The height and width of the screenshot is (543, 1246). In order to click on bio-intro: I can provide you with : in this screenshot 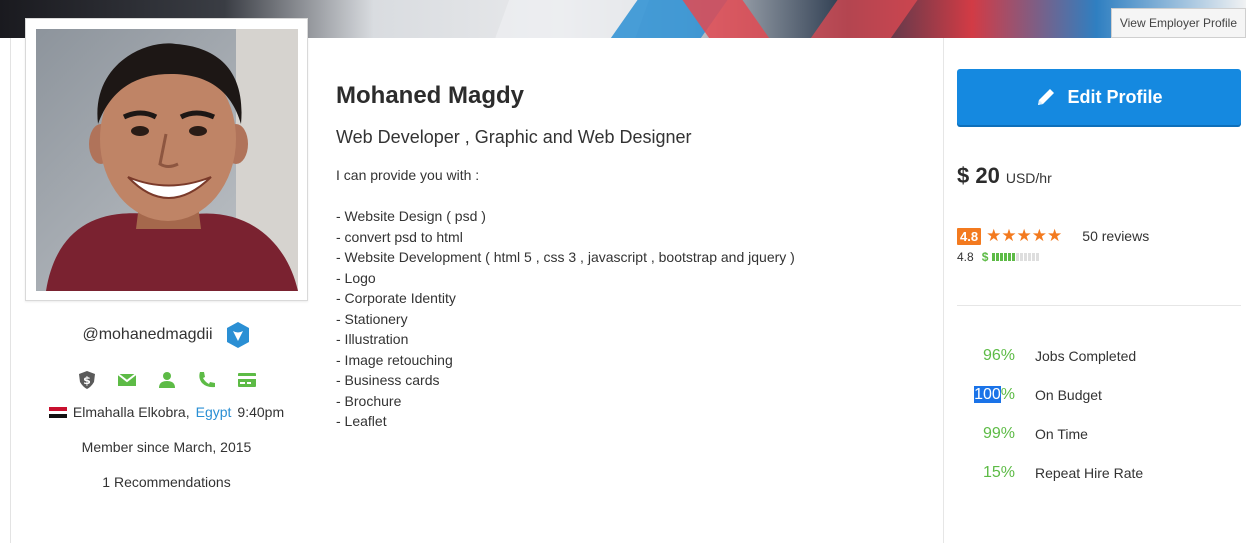, I will do `click(408, 175)`.